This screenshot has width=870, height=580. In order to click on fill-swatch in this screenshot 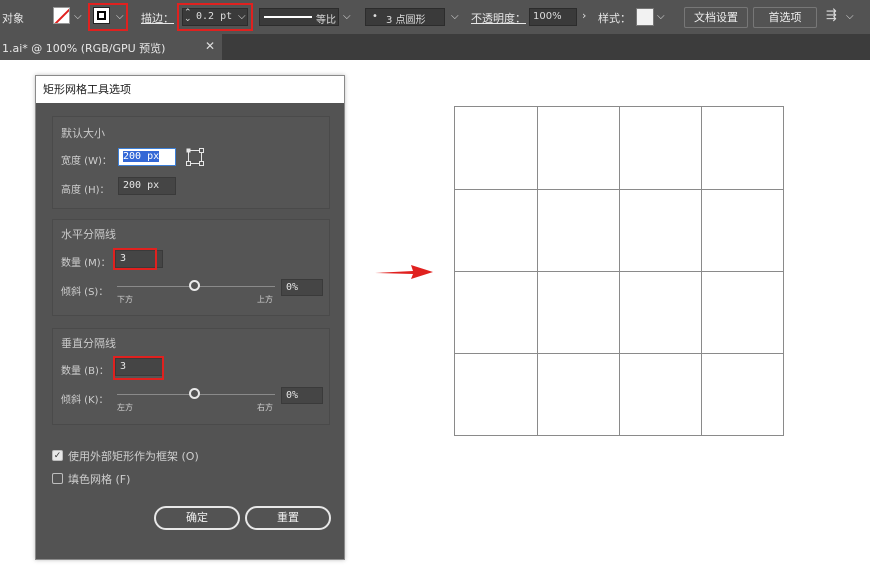, I will do `click(61, 15)`.